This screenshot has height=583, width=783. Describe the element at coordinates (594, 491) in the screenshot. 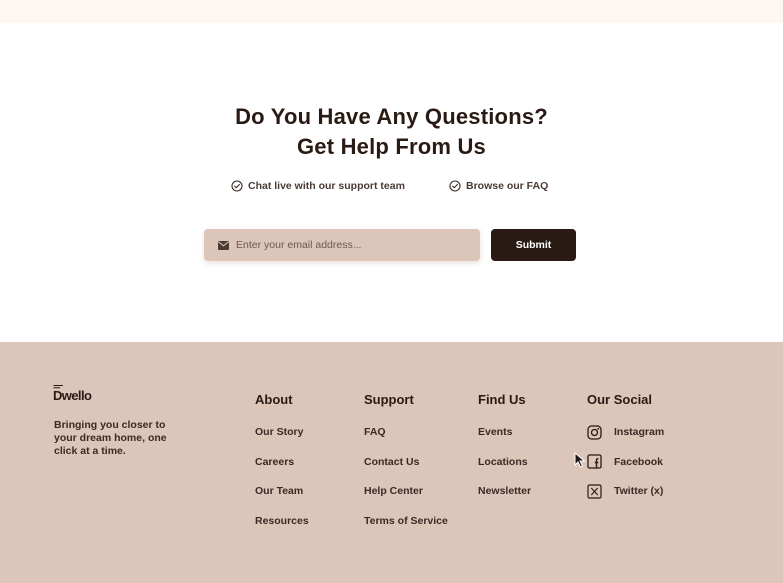

I see `x-twitter-icon` at that location.